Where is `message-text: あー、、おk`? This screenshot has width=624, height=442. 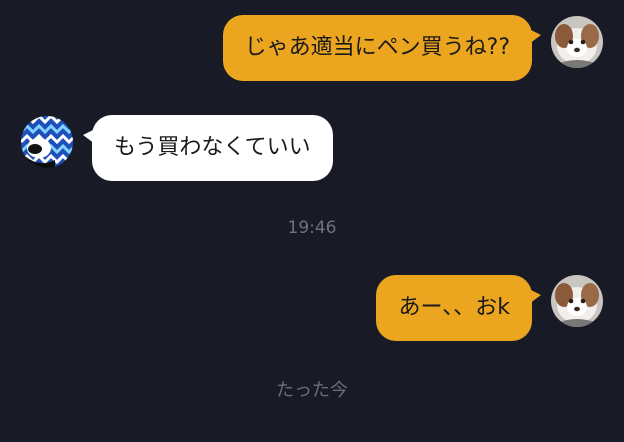
message-text: あー、、おk is located at coordinates (454, 307).